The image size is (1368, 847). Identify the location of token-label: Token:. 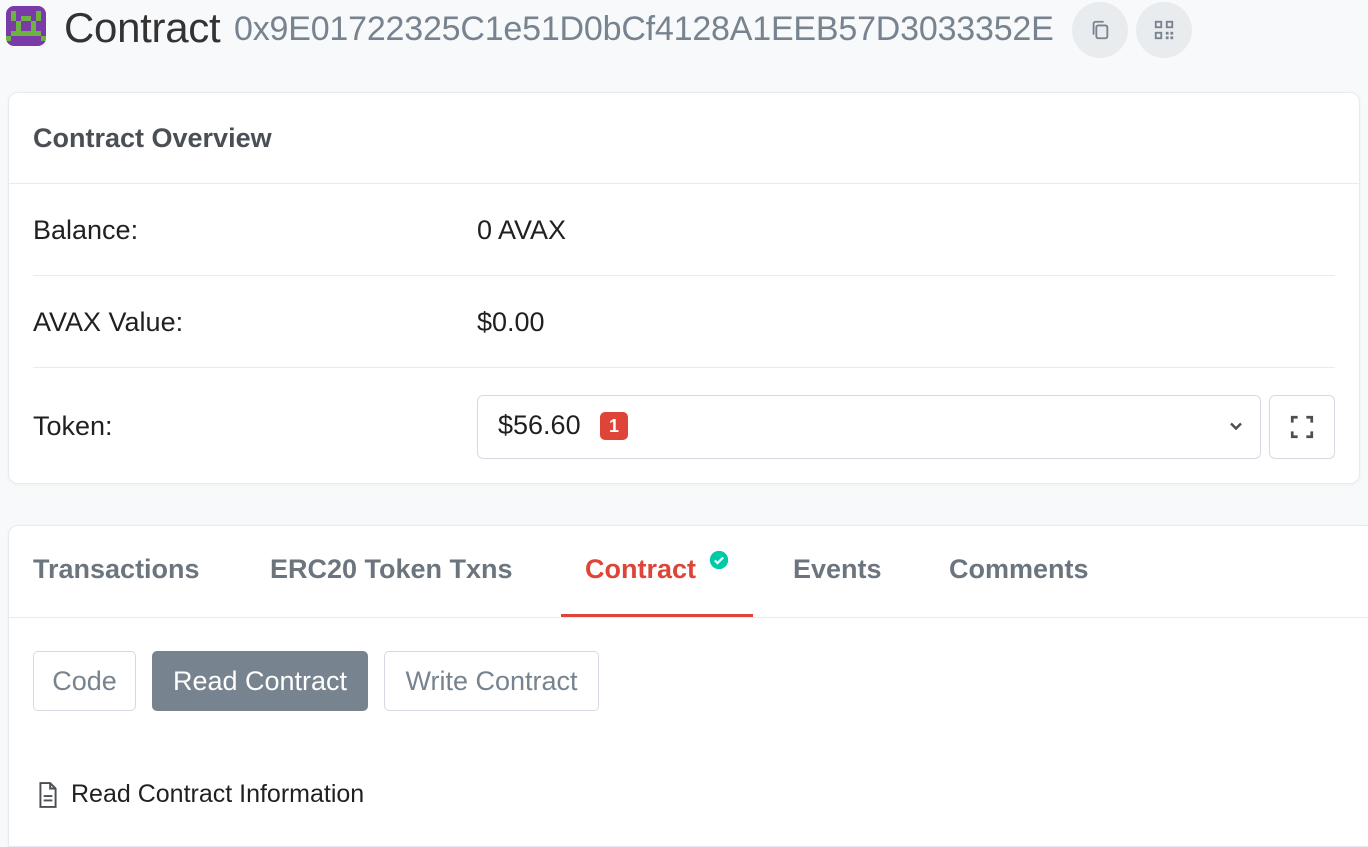
(73, 426).